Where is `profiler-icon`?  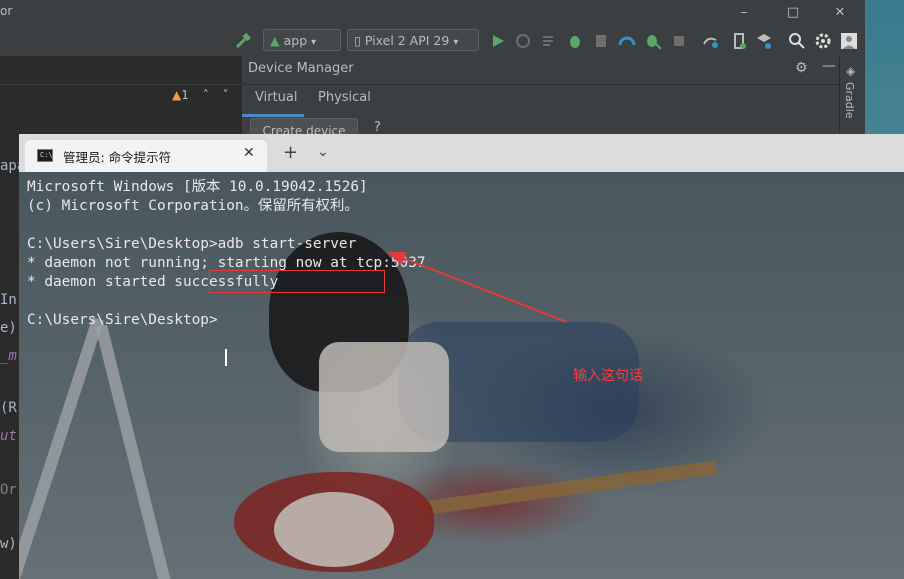 profiler-icon is located at coordinates (627, 41).